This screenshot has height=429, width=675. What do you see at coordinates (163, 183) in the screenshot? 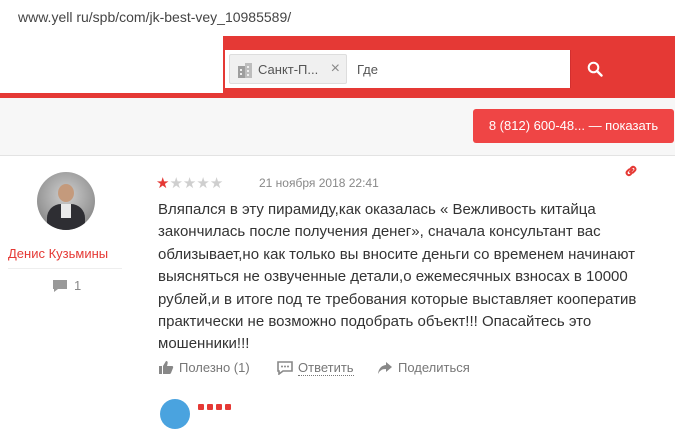
I see `star-filled-icon: ★` at bounding box center [163, 183].